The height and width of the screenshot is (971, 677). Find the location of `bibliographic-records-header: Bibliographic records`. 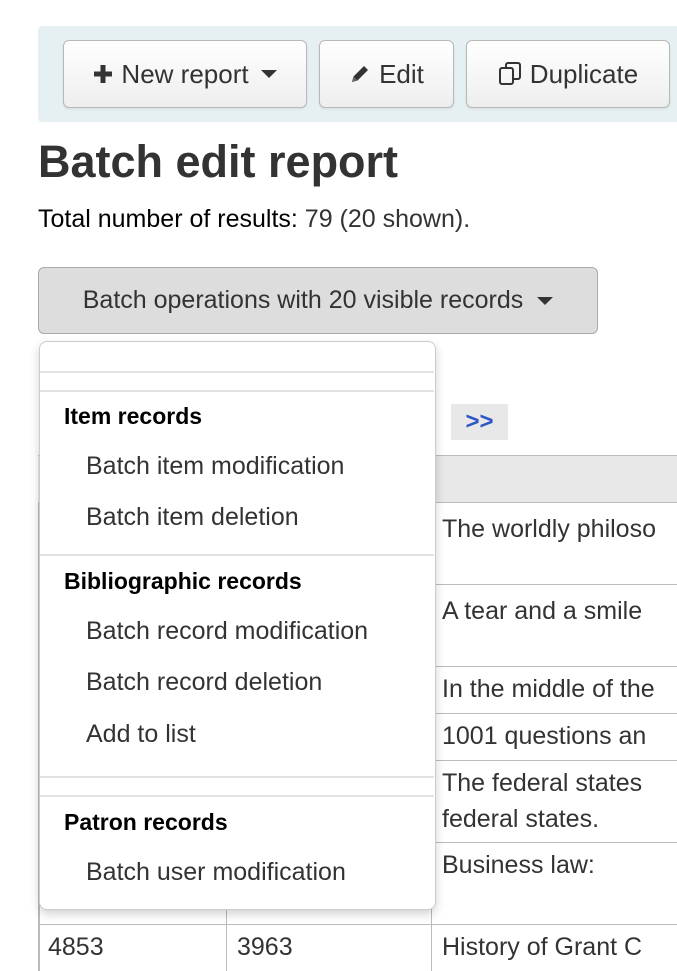

bibliographic-records-header: Bibliographic records is located at coordinates (183, 581).